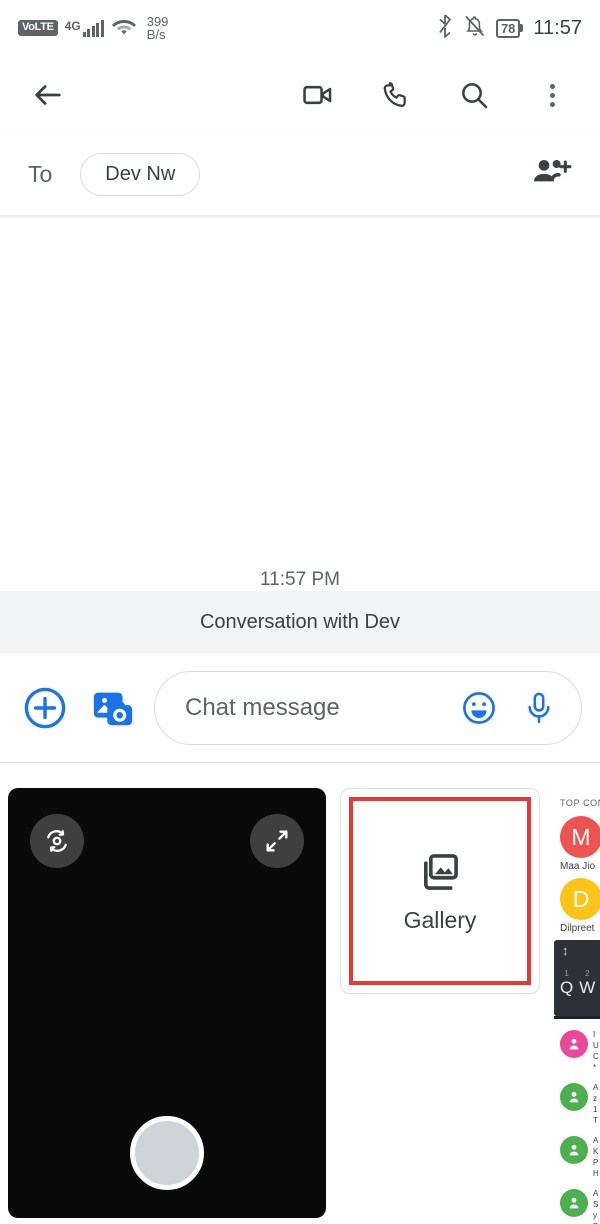 Image resolution: width=600 pixels, height=1224 pixels. I want to click on overflow-menu-icon, so click(552, 95).